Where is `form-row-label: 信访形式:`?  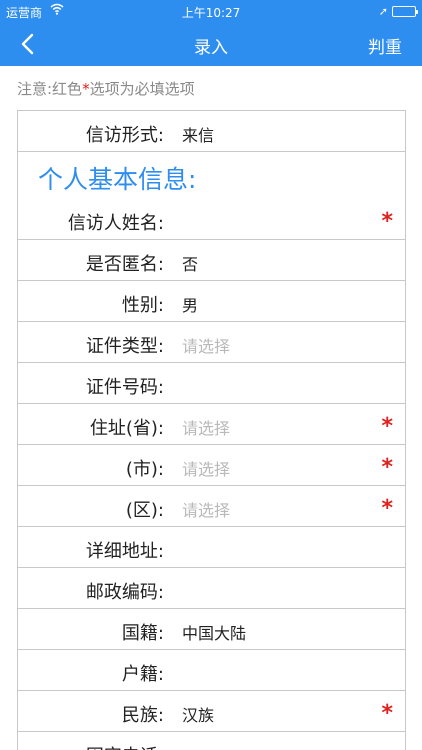 form-row-label: 信访形式: is located at coordinates (124, 135).